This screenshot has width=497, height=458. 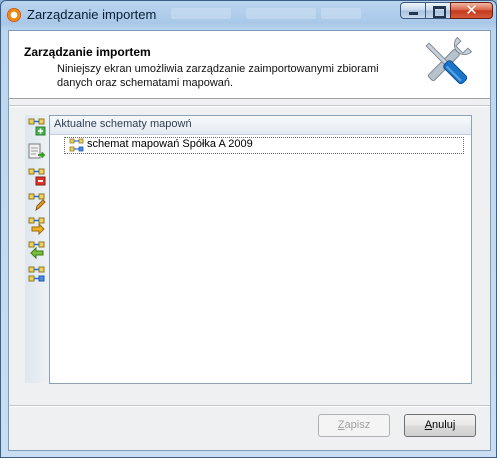 I want to click on panel-header-label: Aktualne schematy mapowń, so click(x=123, y=124).